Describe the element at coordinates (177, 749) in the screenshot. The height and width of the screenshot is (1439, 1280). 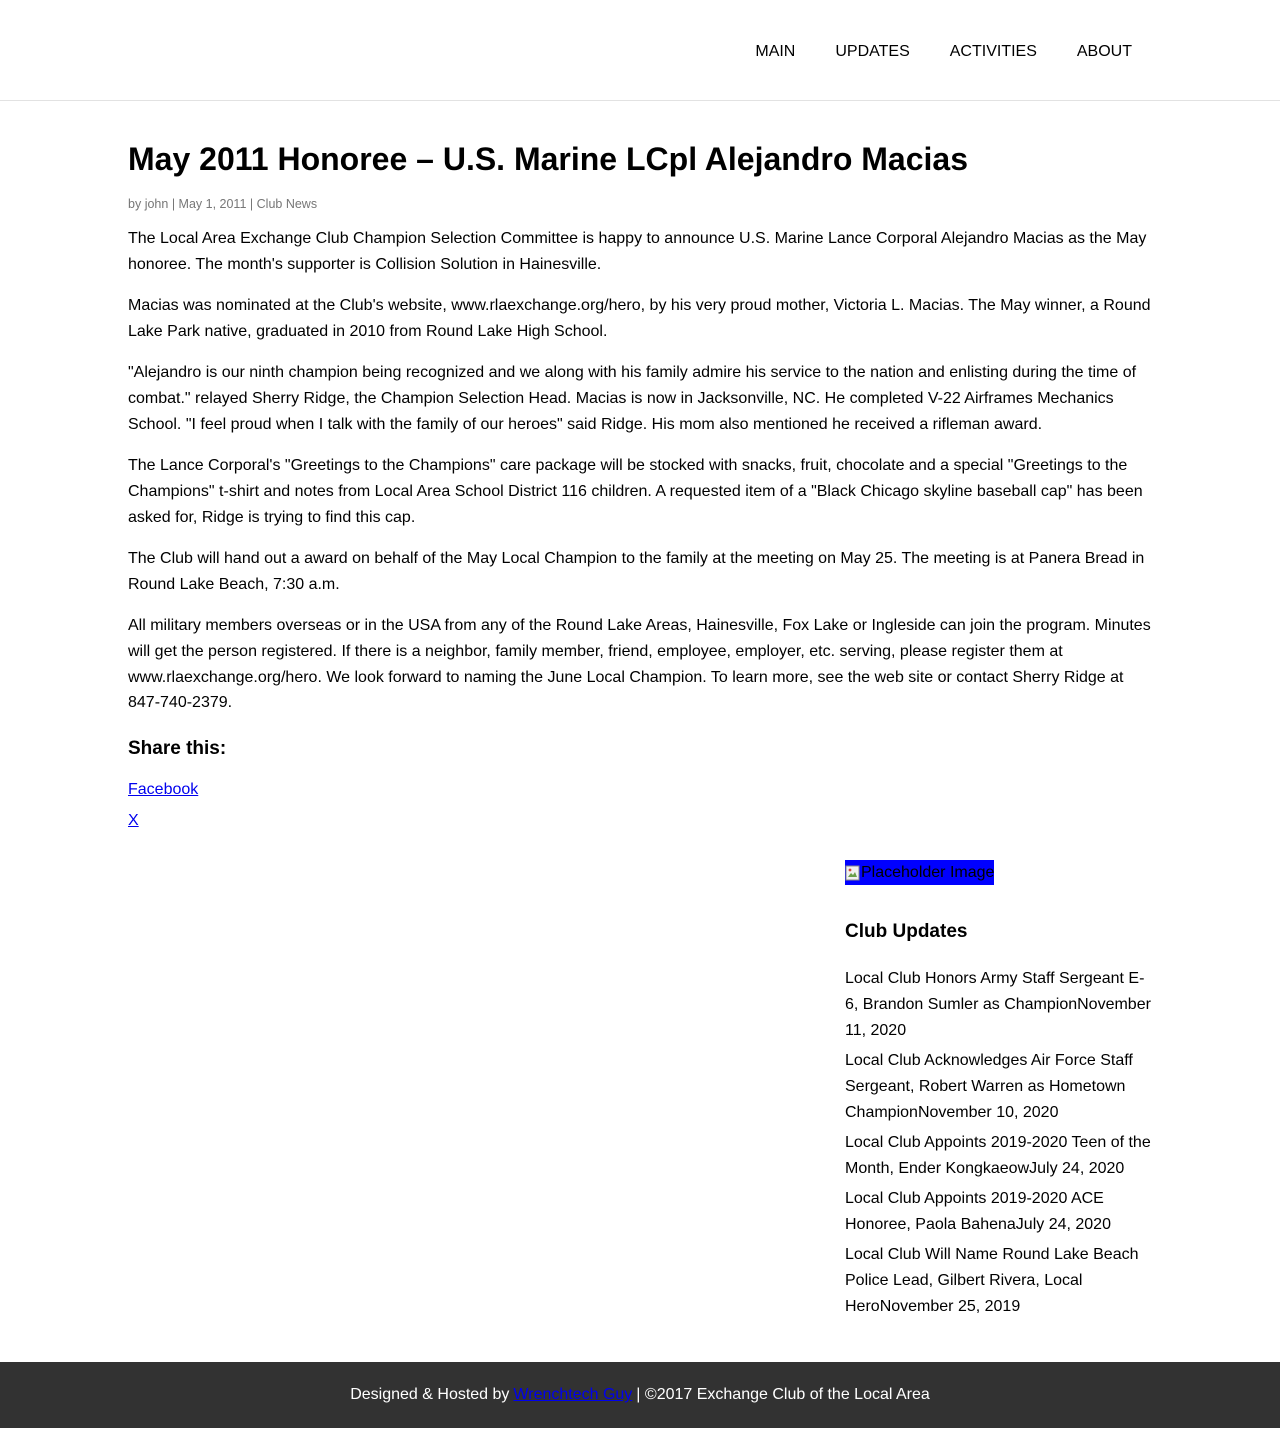
I see `share-heading: Share this:` at that location.